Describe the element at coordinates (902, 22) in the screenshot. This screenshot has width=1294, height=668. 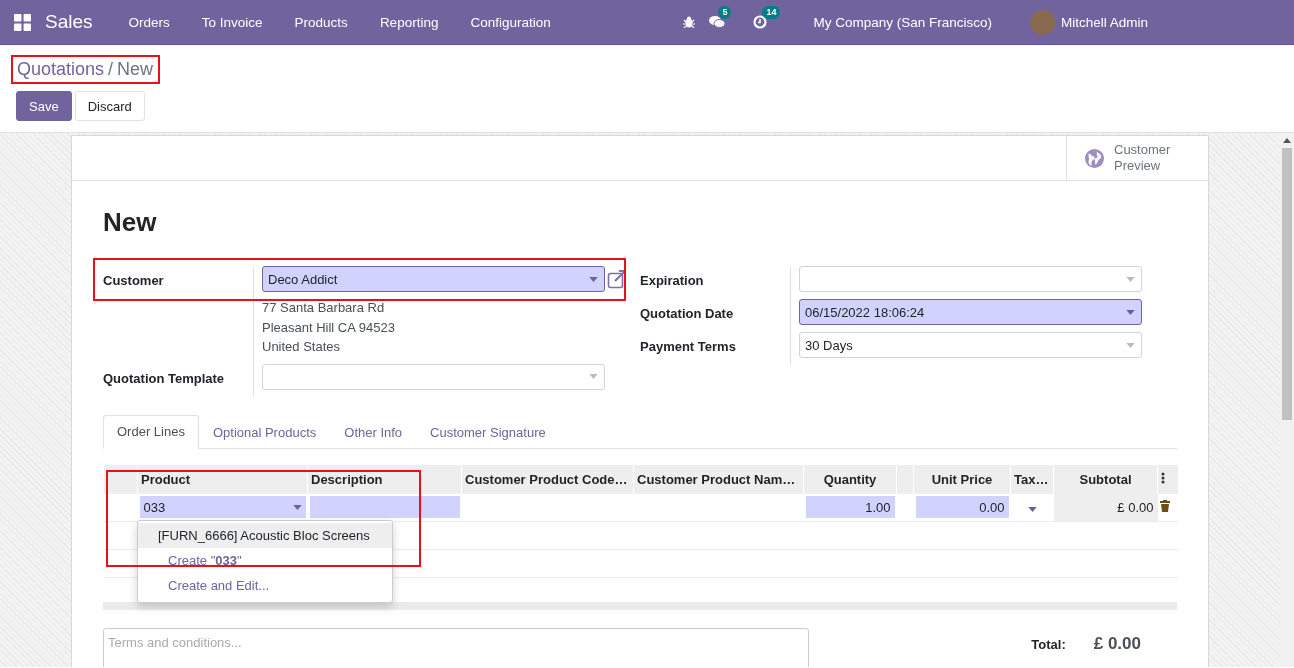
I see `company-switcher: My Company (San Francisco)` at that location.